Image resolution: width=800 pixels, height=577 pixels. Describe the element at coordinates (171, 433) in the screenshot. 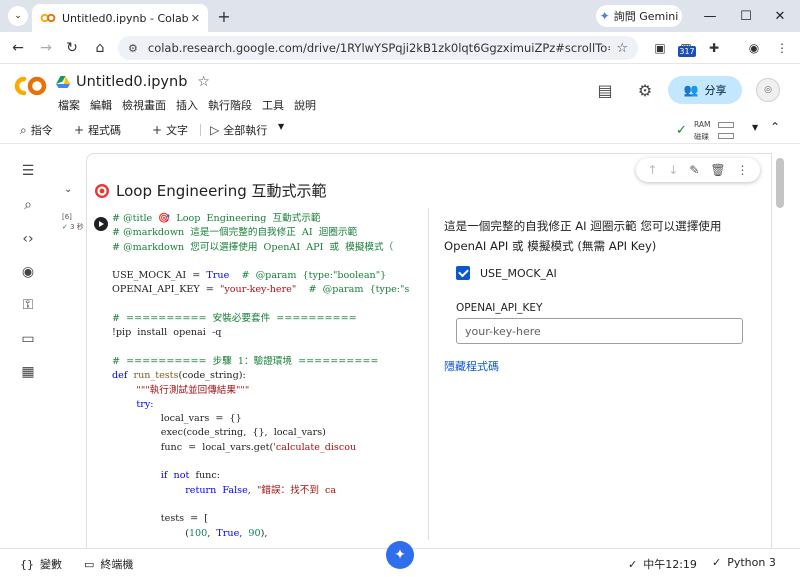

I see `code-token: exec` at that location.